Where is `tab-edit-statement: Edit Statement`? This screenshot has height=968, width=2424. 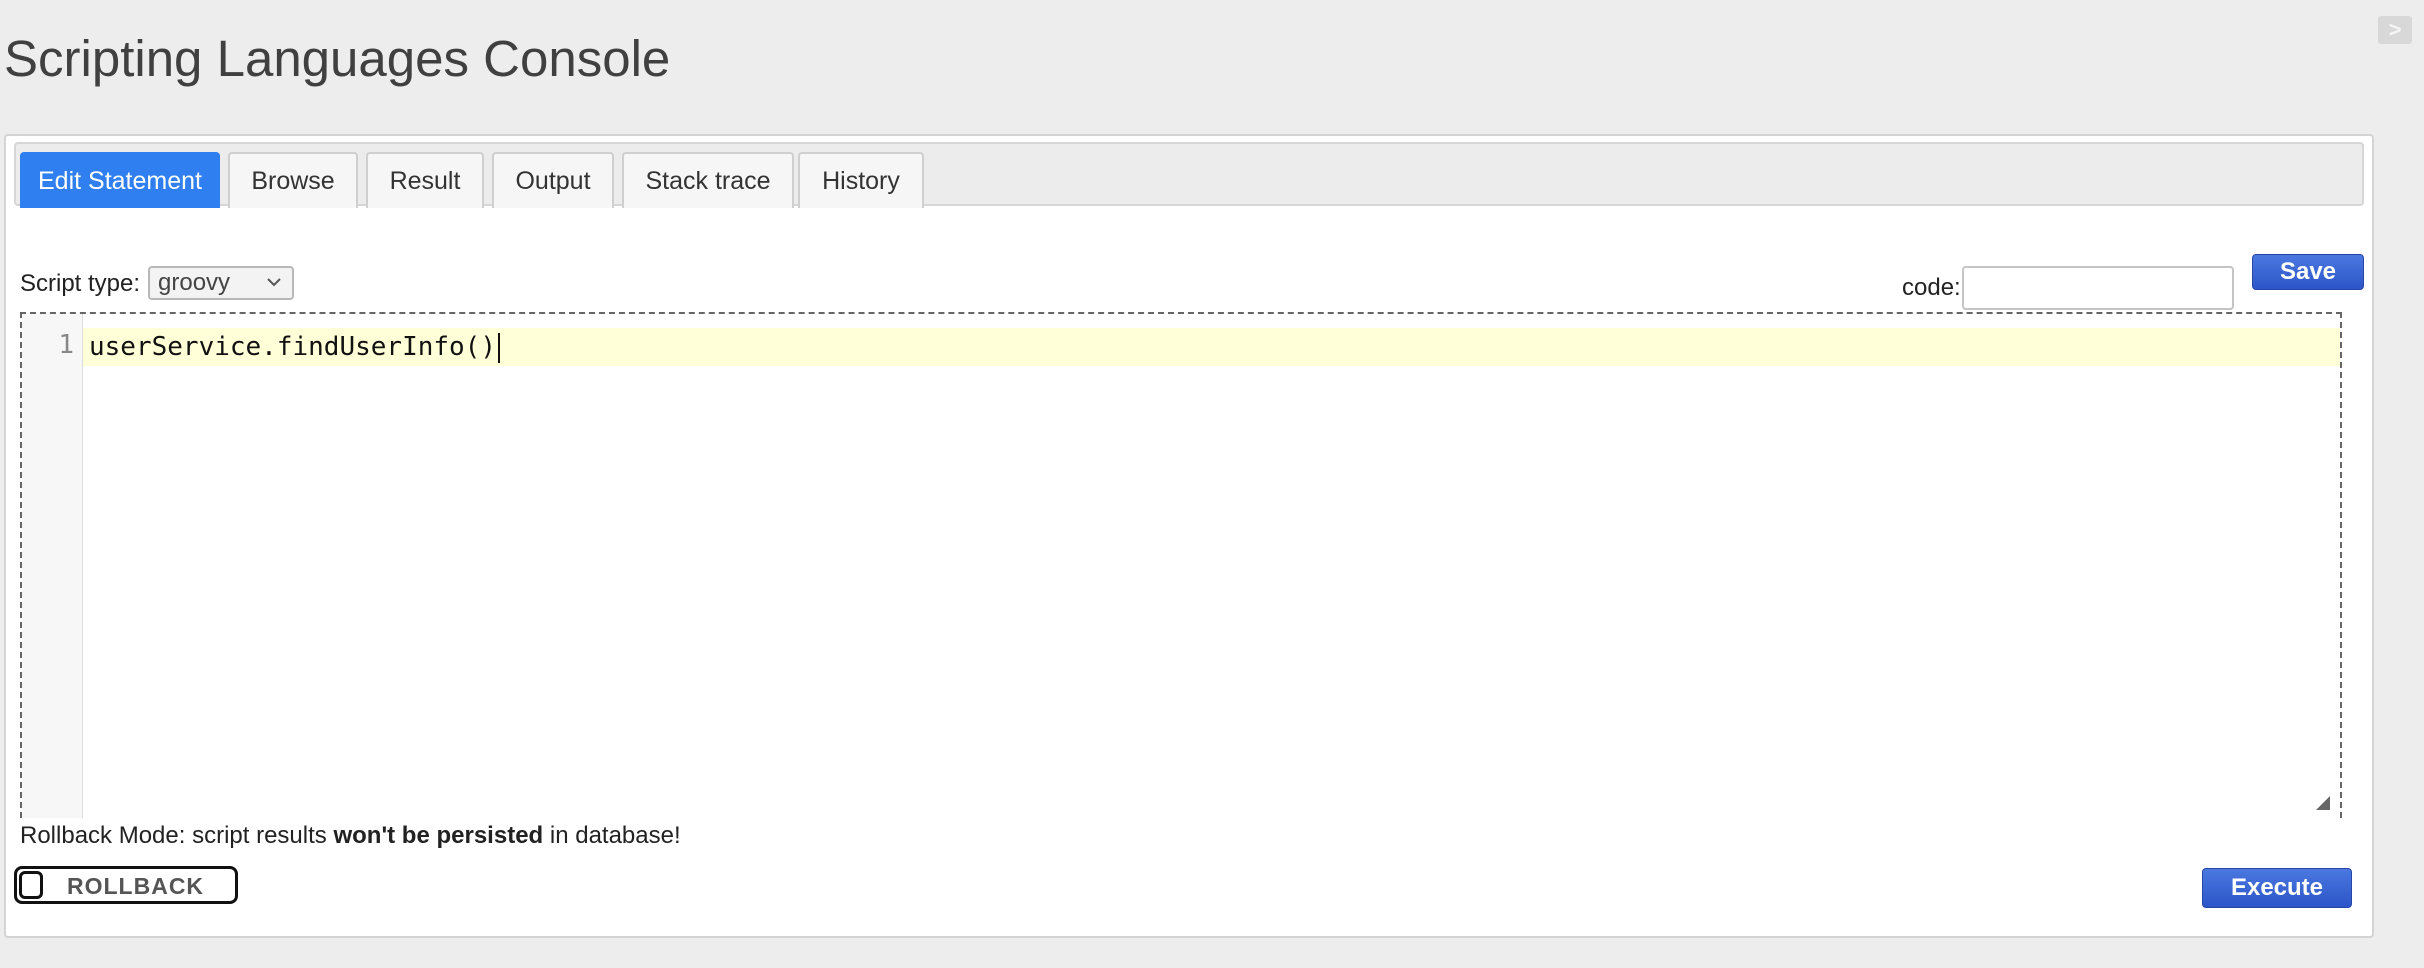 tab-edit-statement: Edit Statement is located at coordinates (120, 180).